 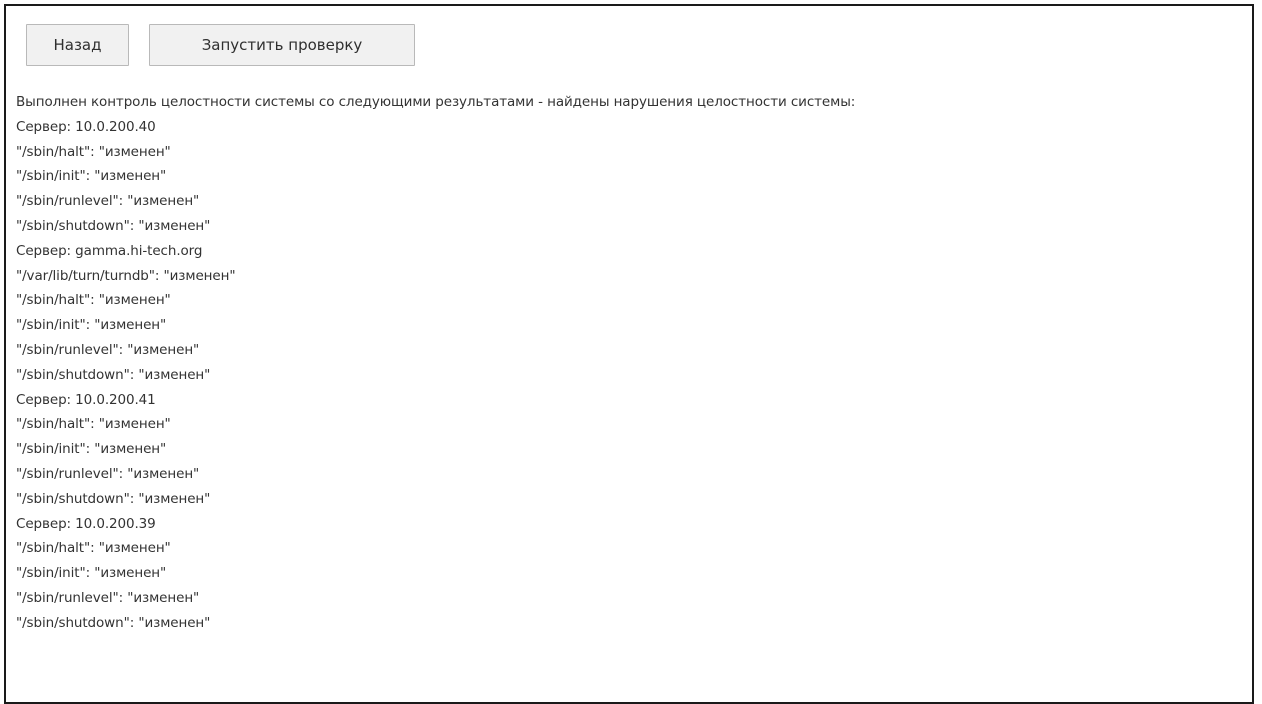 I want to click on run-check-button: Запустить проверку, so click(x=282, y=45).